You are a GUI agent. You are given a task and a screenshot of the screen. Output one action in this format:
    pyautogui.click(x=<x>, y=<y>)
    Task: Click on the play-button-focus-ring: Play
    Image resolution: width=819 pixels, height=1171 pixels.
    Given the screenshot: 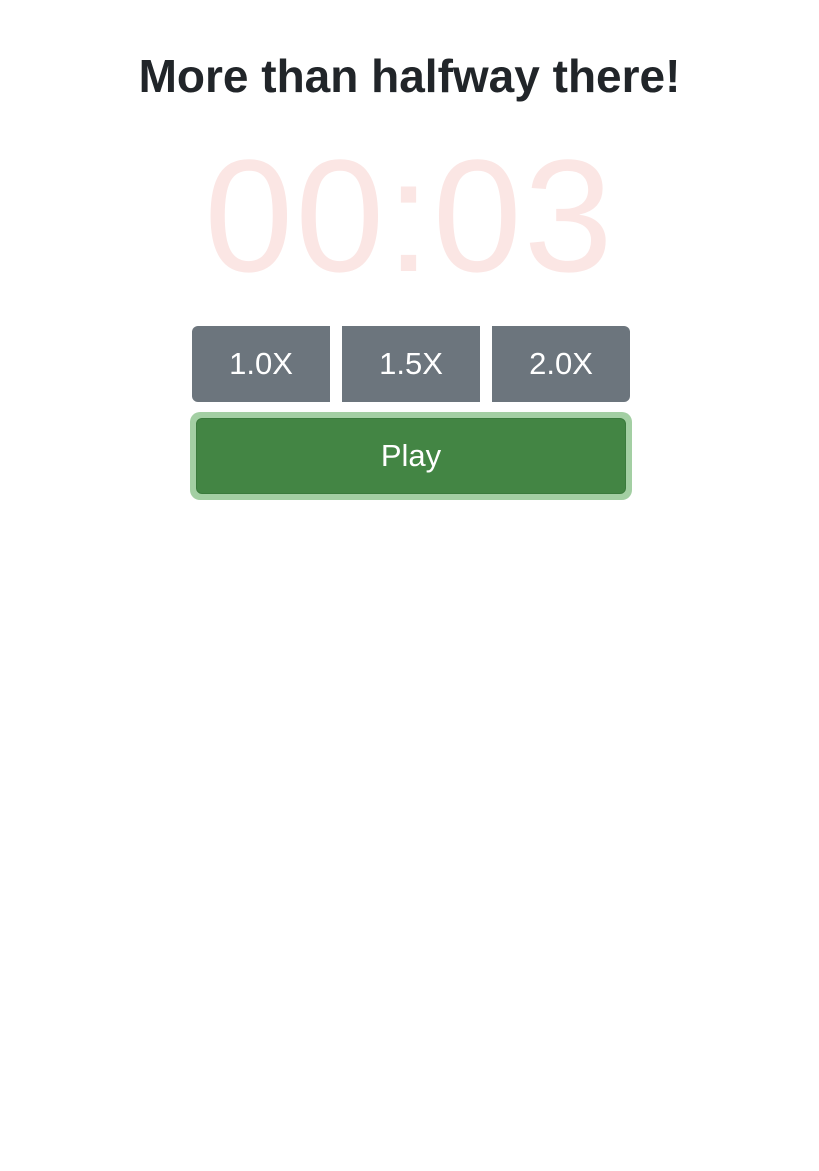 What is the action you would take?
    pyautogui.click(x=411, y=456)
    